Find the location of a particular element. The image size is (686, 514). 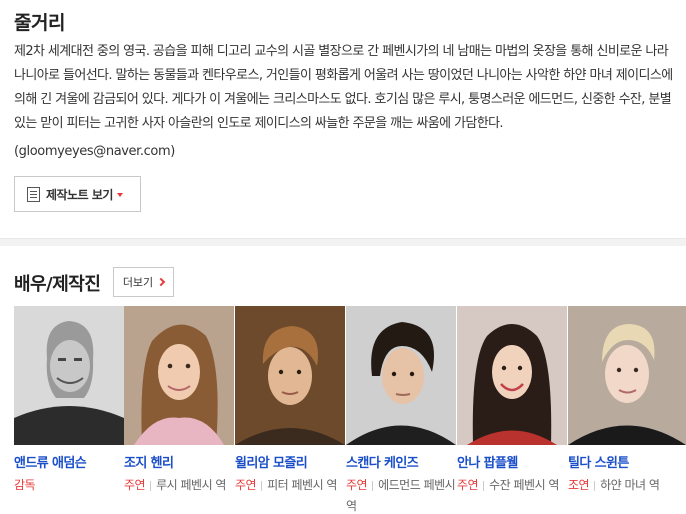

cast-name: 스캔다 케인즈 is located at coordinates (401, 461).